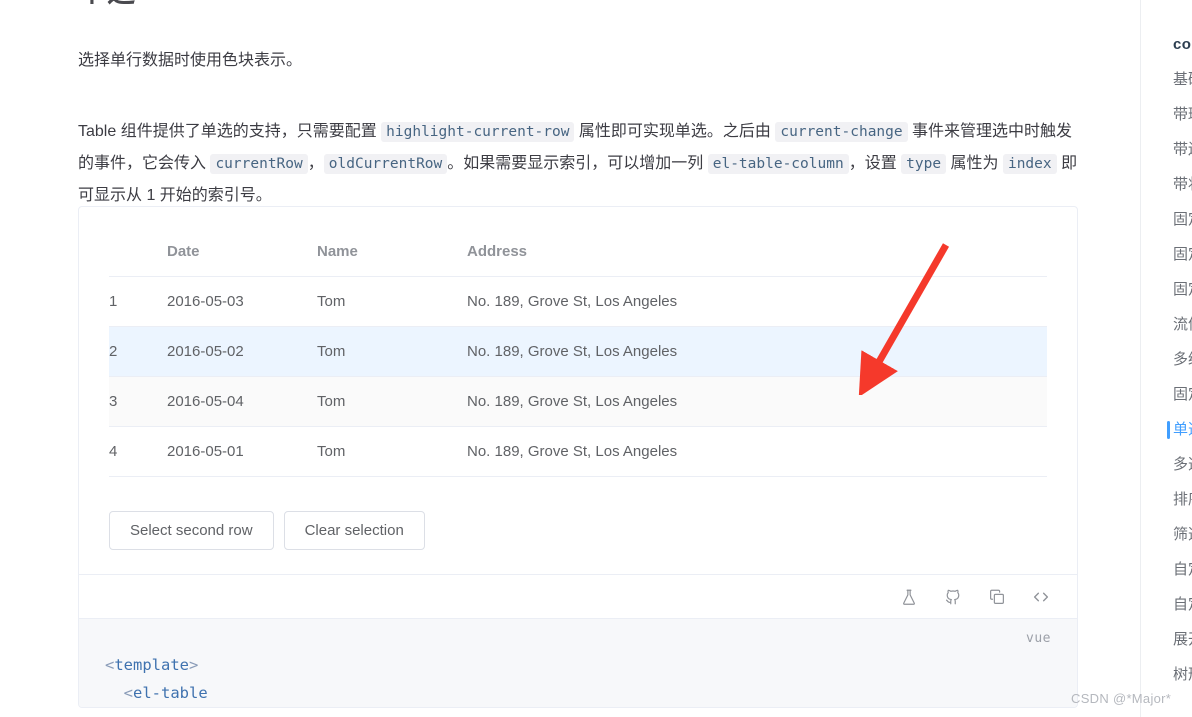 The height and width of the screenshot is (717, 1192). I want to click on toc-item-3: 带状, so click(1166, 184).